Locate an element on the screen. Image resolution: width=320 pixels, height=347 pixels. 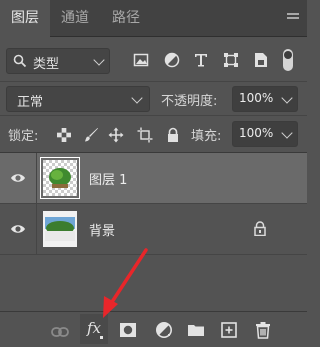
new-group-folder-icon is located at coordinates (196, 330).